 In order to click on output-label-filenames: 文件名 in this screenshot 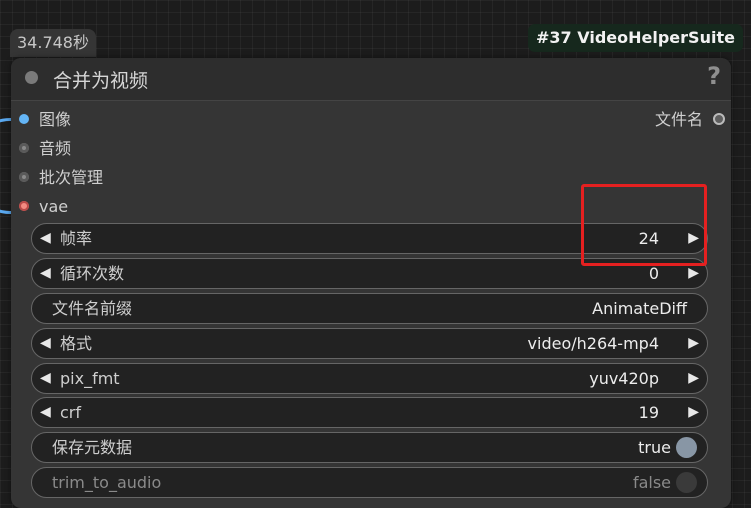, I will do `click(678, 119)`.